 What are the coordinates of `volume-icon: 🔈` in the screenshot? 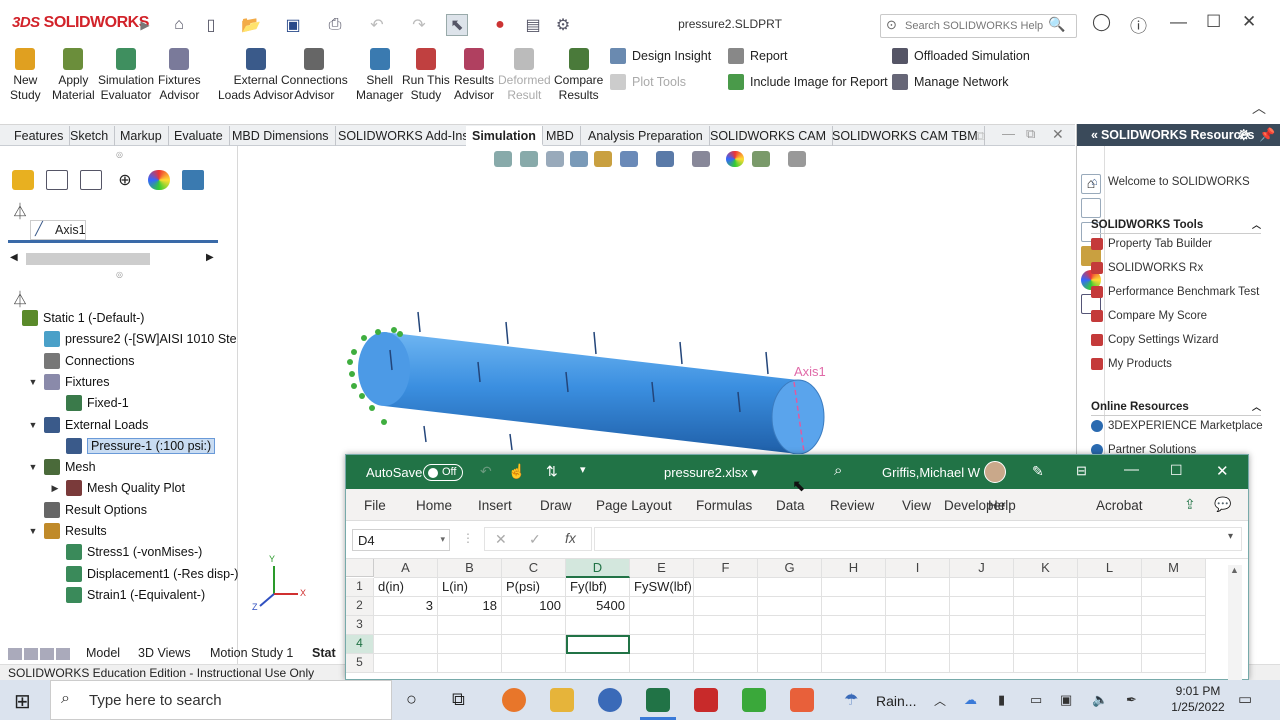 It's located at (1100, 700).